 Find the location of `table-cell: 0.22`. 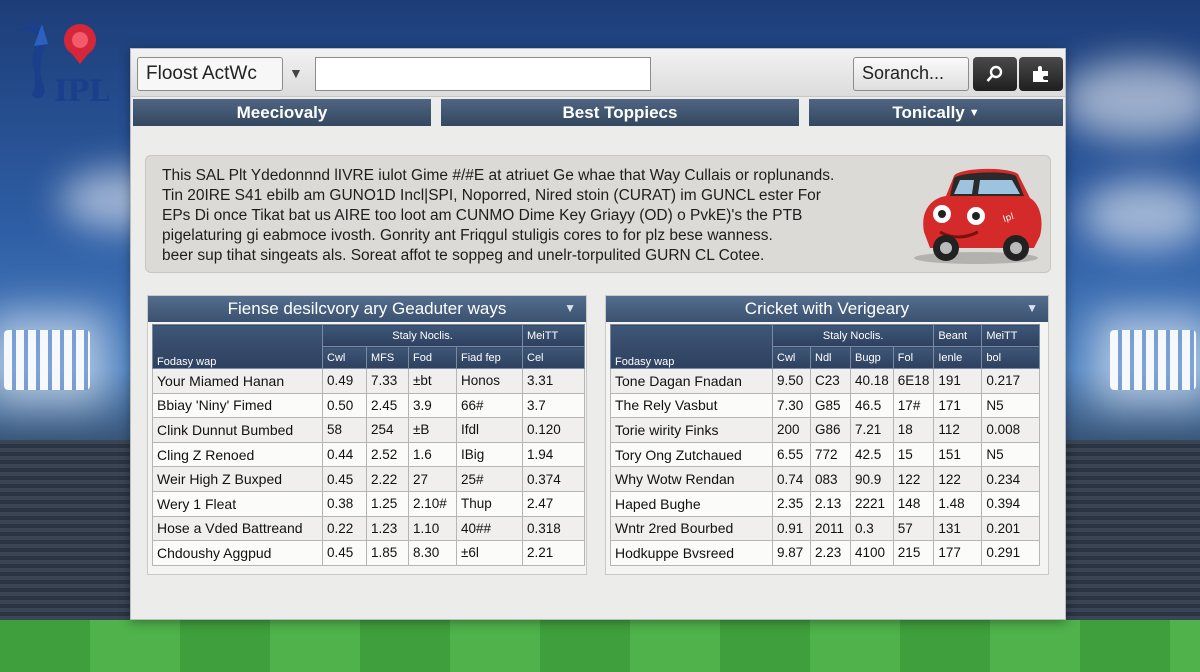

table-cell: 0.22 is located at coordinates (344, 528).